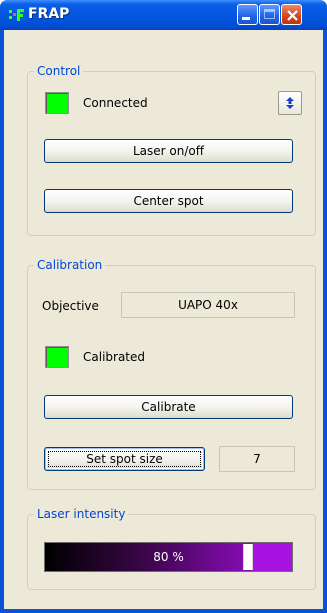 The height and width of the screenshot is (613, 327). I want to click on slider-thumb, so click(248, 557).